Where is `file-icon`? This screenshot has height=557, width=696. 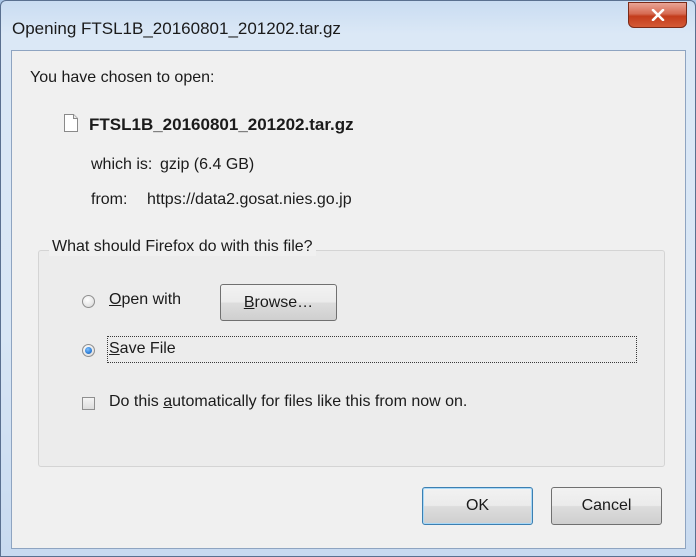
file-icon is located at coordinates (71, 123).